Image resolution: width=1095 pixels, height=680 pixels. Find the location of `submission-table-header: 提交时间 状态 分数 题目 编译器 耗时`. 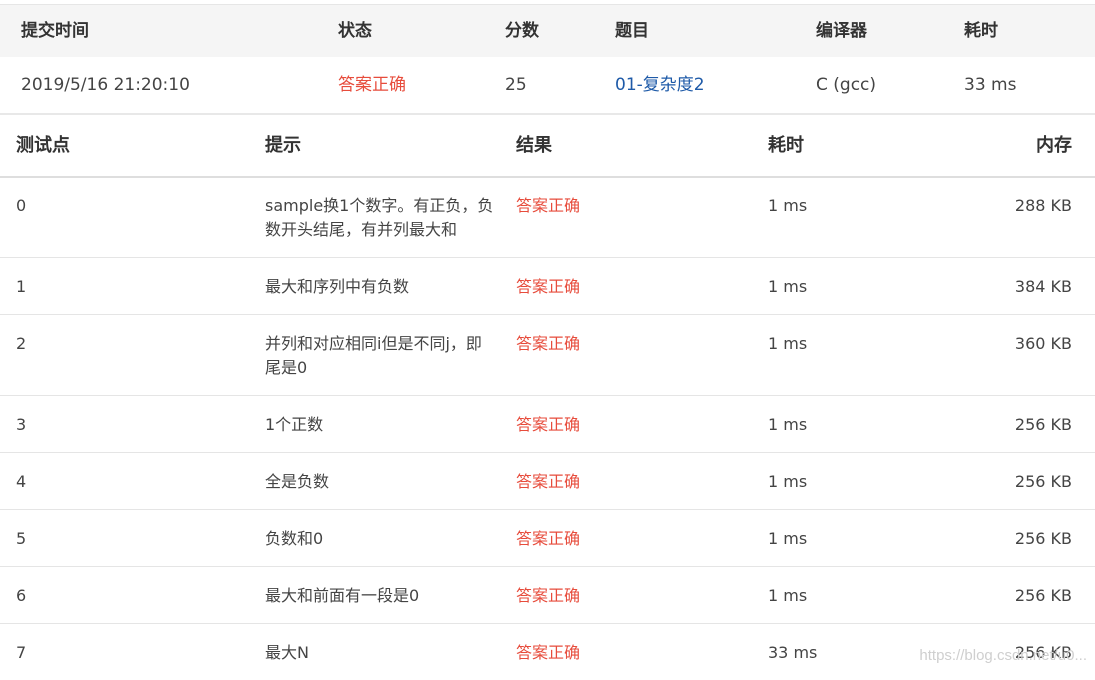

submission-table-header: 提交时间 状态 分数 题目 编译器 耗时 is located at coordinates (547, 31).